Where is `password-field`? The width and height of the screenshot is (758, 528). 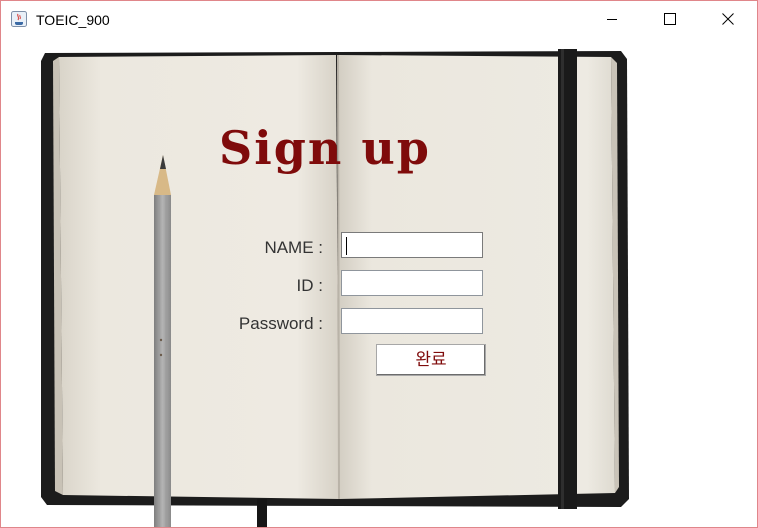
password-field is located at coordinates (412, 321).